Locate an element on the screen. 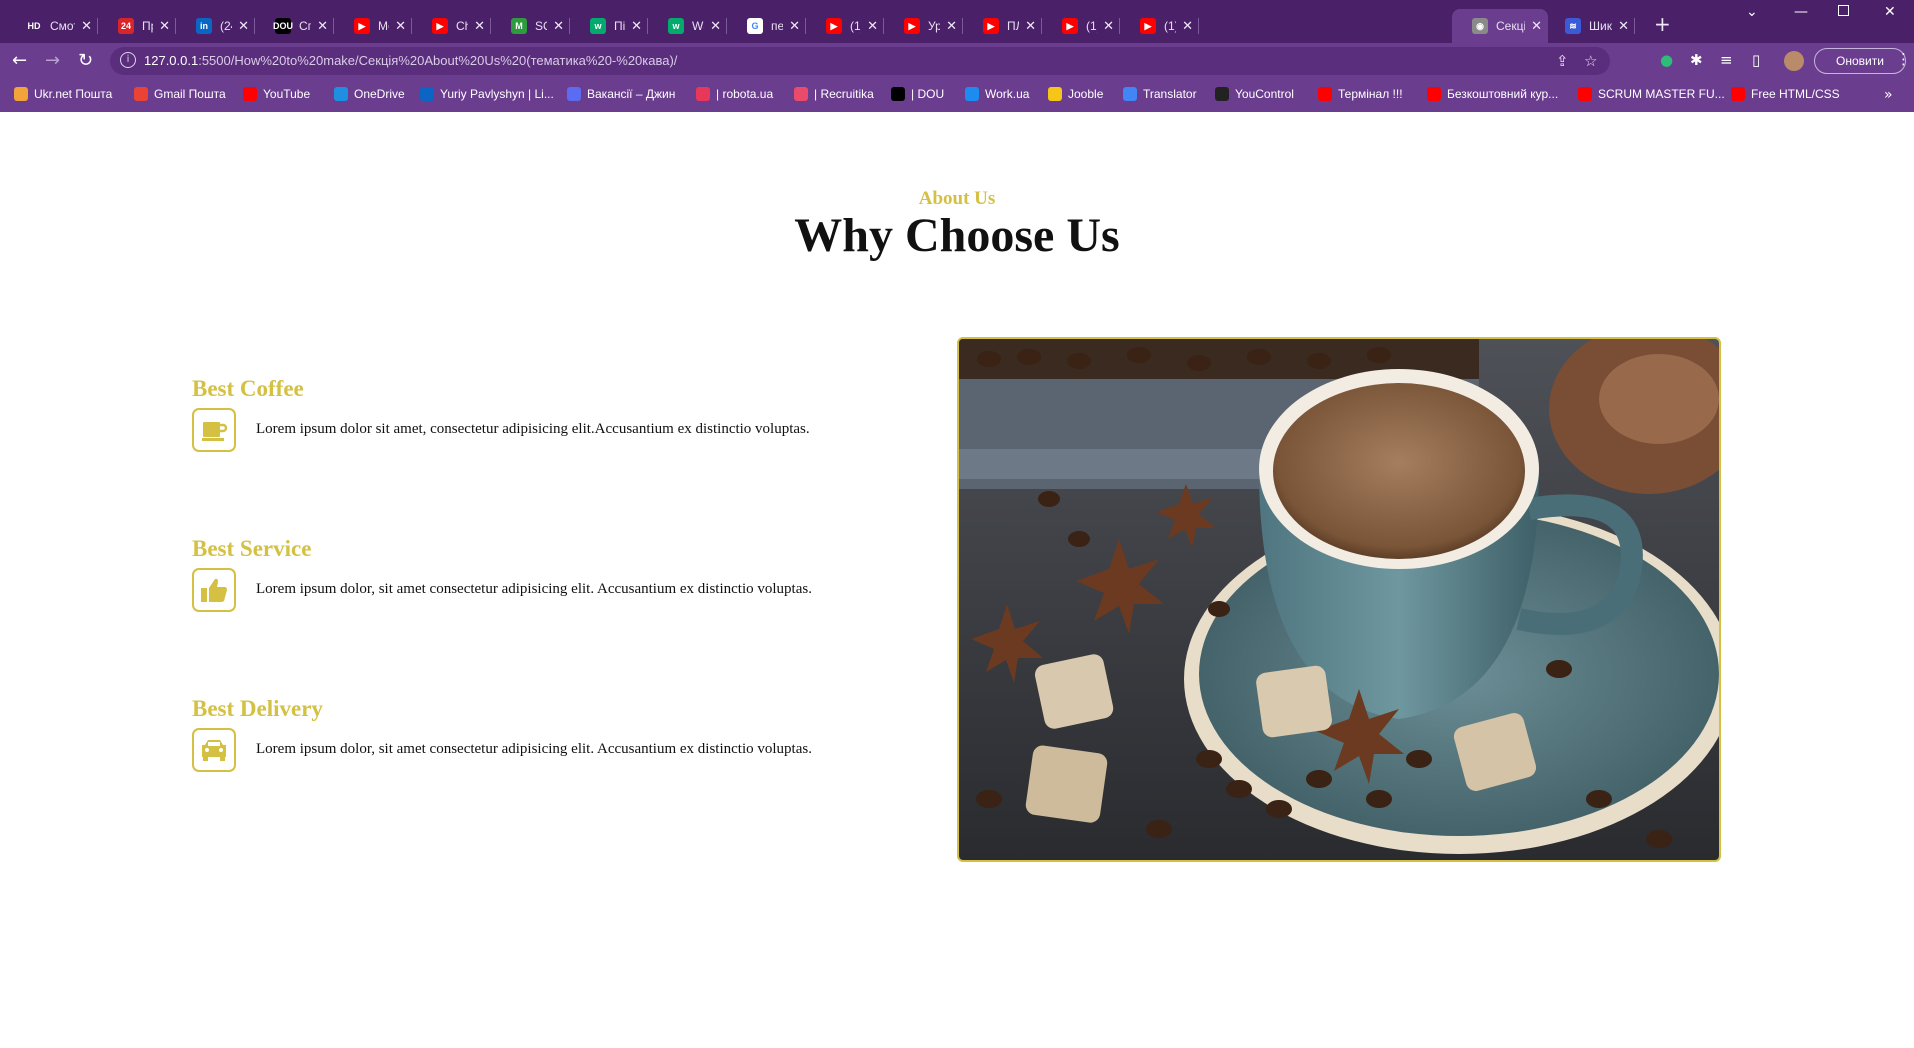 The image size is (1914, 1048). menu-icon: ⋮ is located at coordinates (1903, 59).